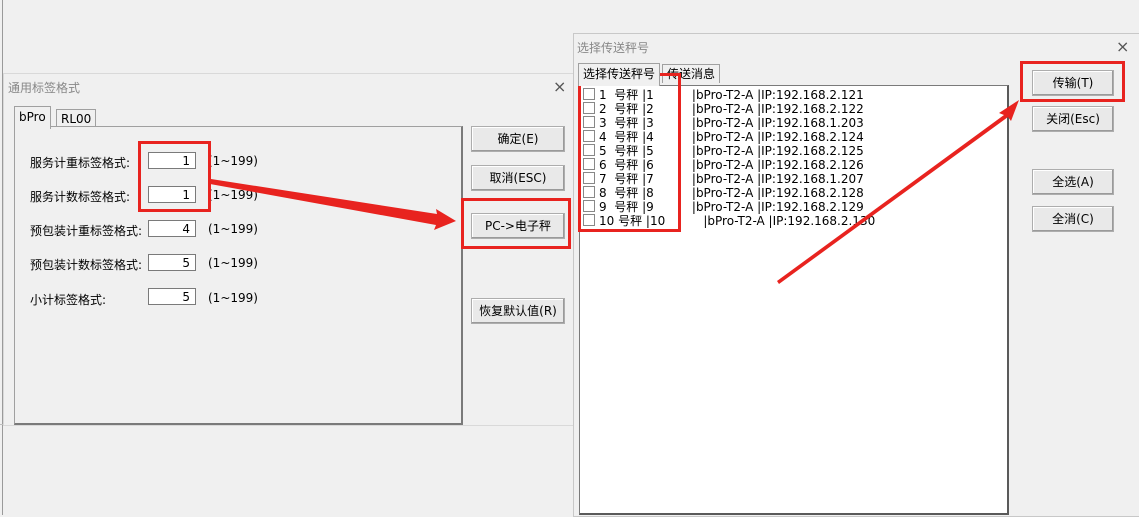  What do you see at coordinates (619, 74) in the screenshot?
I see `tab-select-scale: 选择传送秤号` at bounding box center [619, 74].